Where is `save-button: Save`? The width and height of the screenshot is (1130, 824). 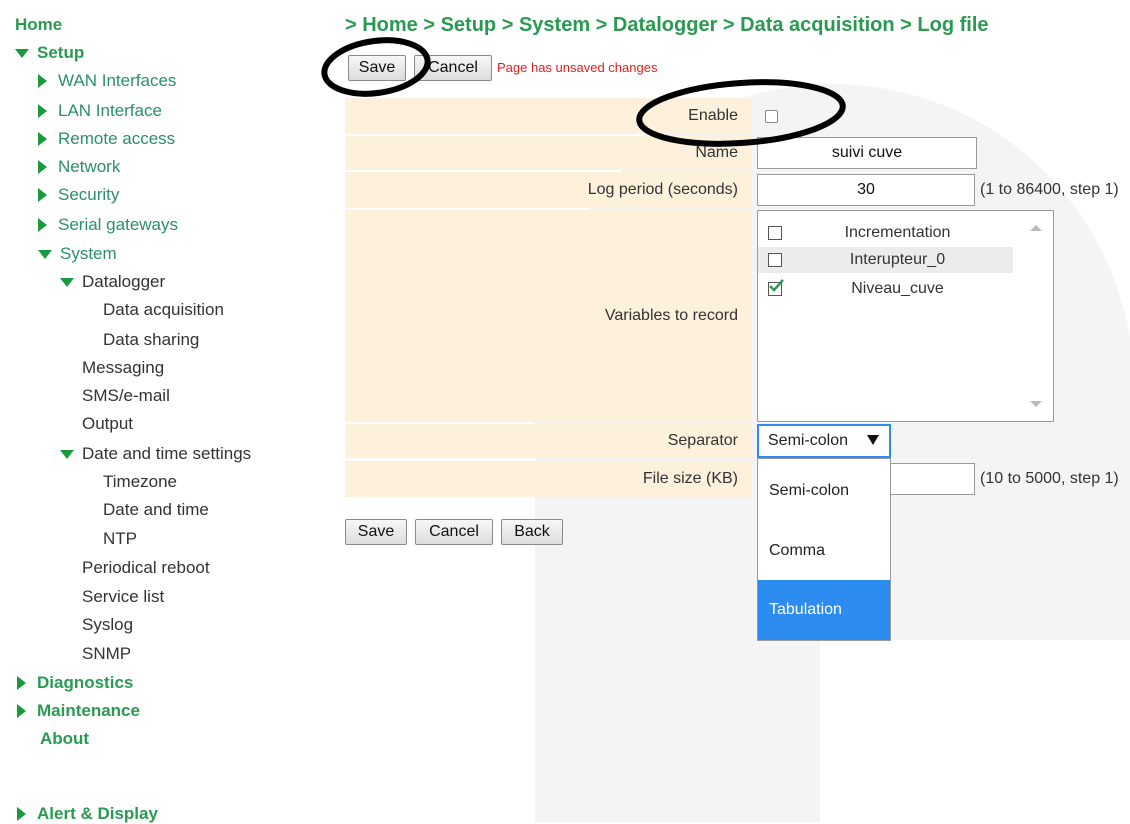 save-button: Save is located at coordinates (377, 68).